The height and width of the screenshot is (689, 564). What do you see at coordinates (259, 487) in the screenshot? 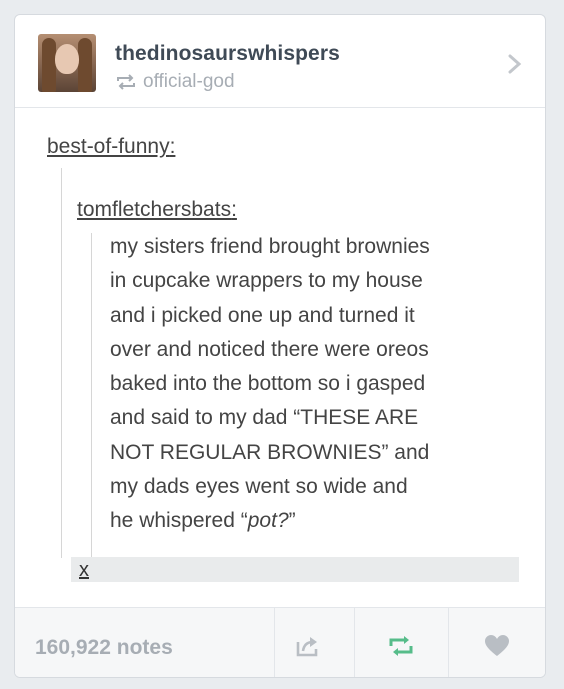
I see `quote-line: my dads eyes went so wide and` at bounding box center [259, 487].